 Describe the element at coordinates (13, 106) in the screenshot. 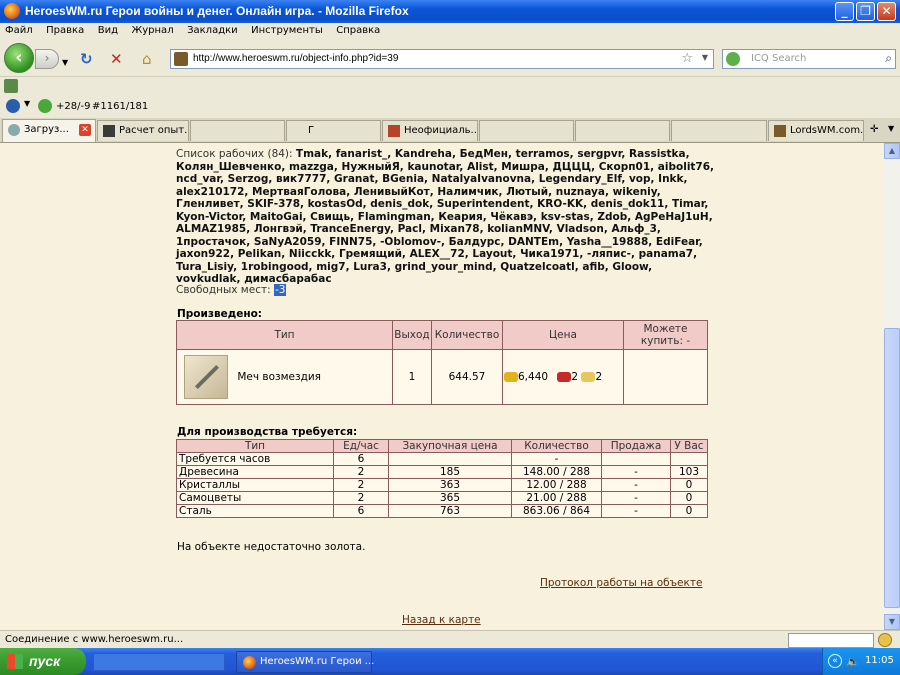

I see `weather-icon` at that location.